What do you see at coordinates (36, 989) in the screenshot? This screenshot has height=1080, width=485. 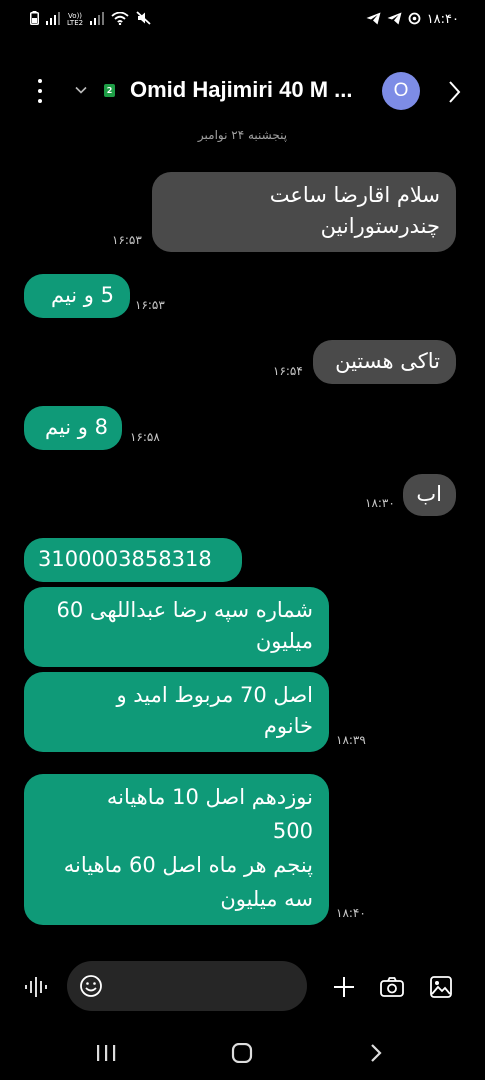 I see `voice-icon` at bounding box center [36, 989].